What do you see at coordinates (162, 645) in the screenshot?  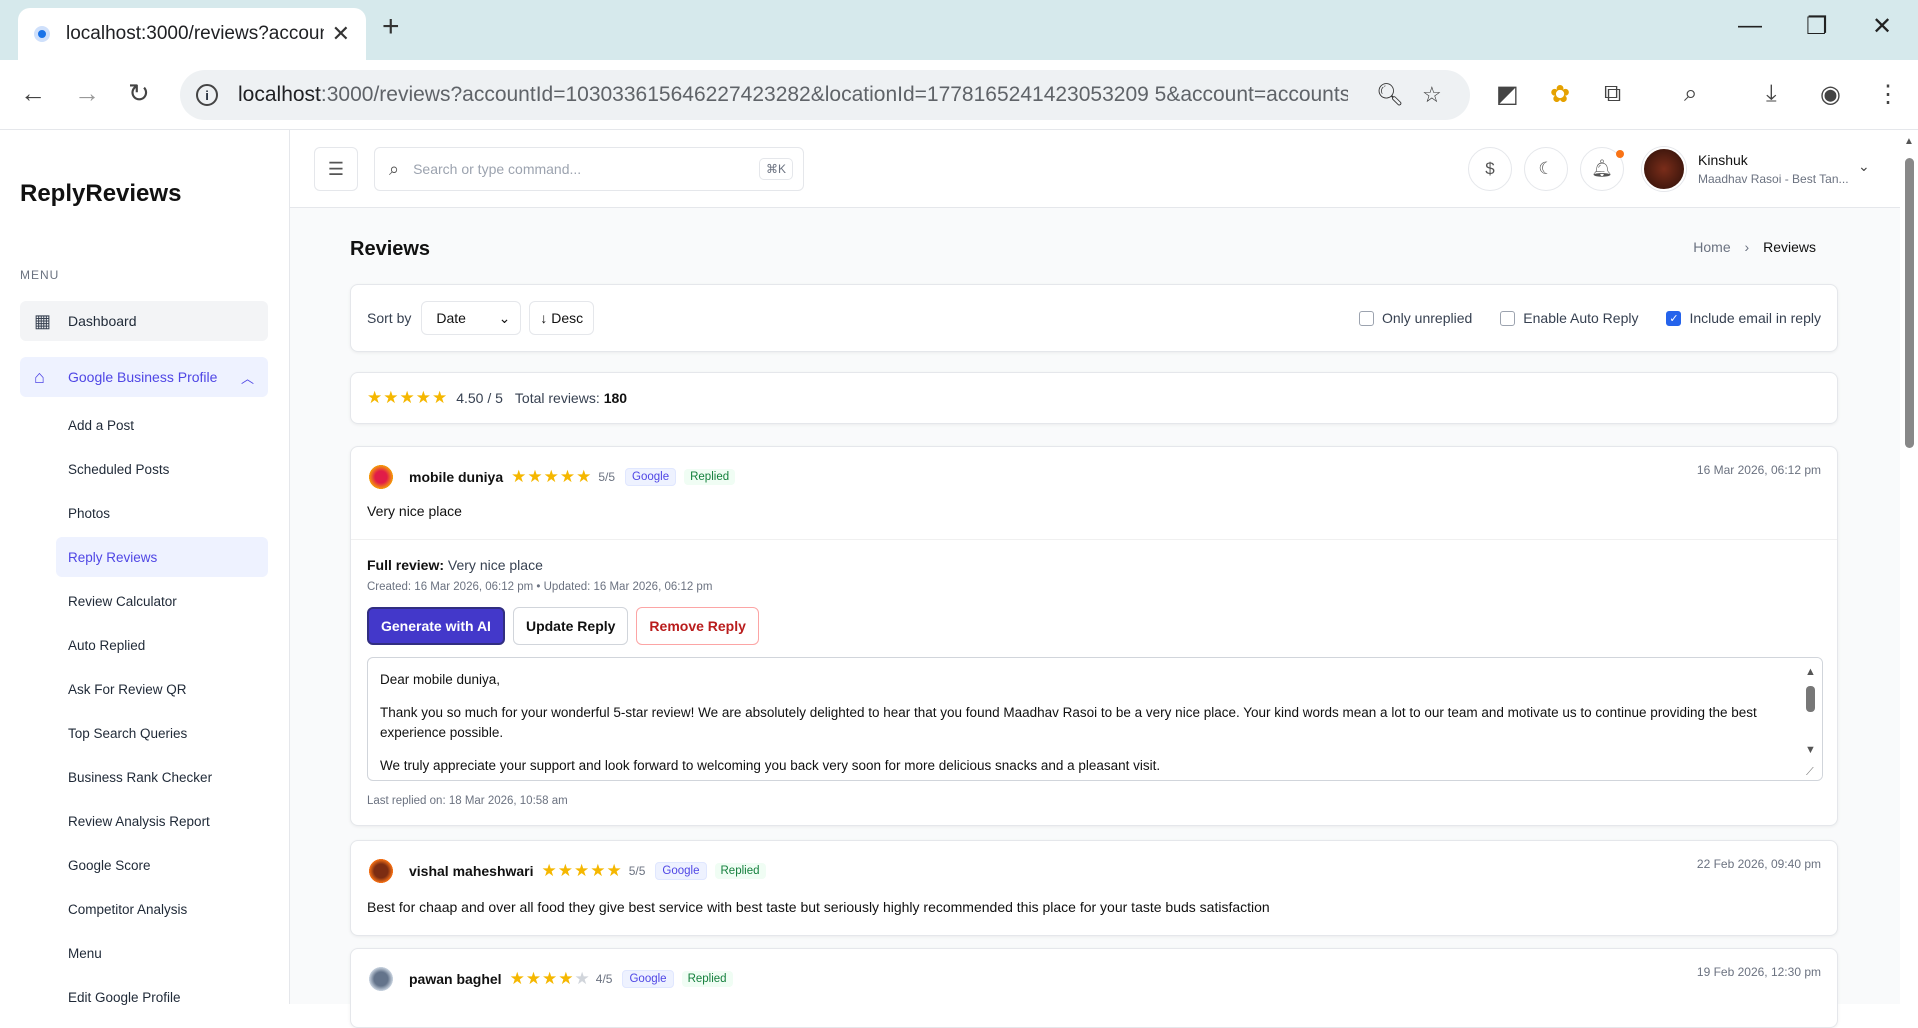 I see `sidebar-sub-auto-replied: Auto Replied` at bounding box center [162, 645].